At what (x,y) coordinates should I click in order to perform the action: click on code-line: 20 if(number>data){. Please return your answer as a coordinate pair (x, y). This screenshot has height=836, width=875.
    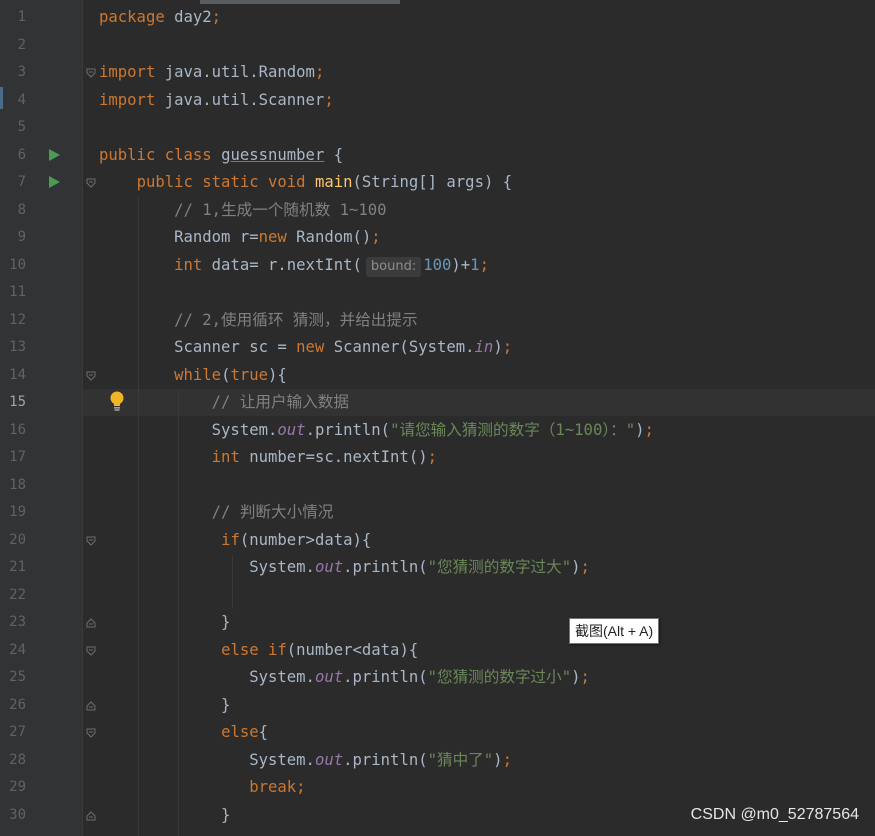
    Looking at the image, I should click on (437, 540).